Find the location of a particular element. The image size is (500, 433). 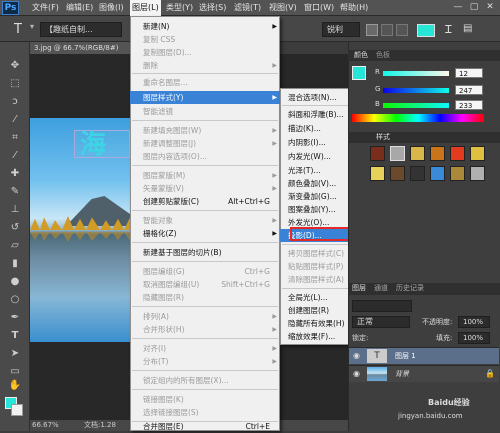

menu-item-new-fill-layer: 新建填充图层(W) ▶ is located at coordinates (205, 130).